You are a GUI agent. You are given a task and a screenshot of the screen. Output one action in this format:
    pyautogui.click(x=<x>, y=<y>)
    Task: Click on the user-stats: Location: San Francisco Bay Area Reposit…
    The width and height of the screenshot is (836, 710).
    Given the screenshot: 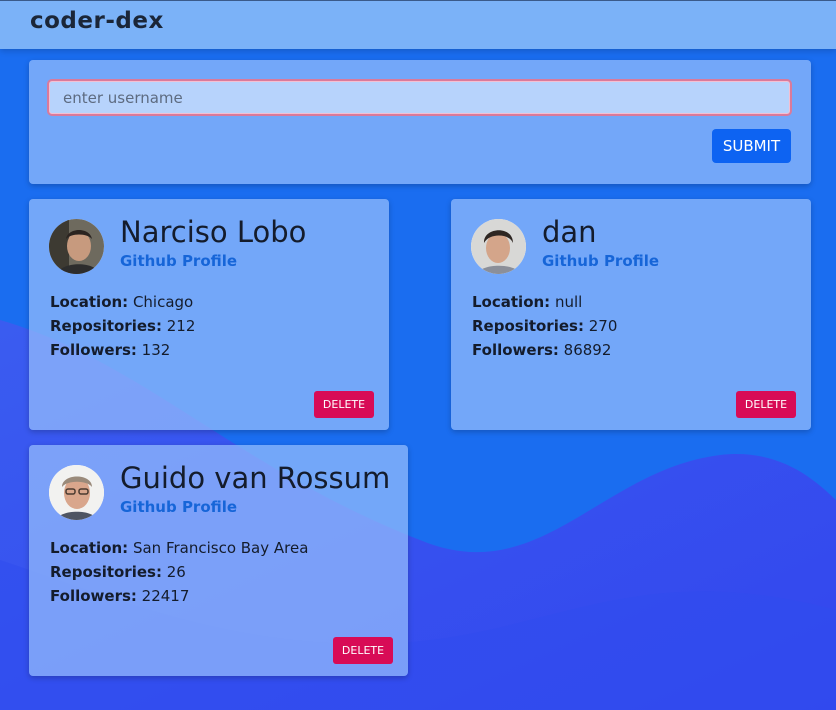 What is the action you would take?
    pyautogui.click(x=179, y=572)
    